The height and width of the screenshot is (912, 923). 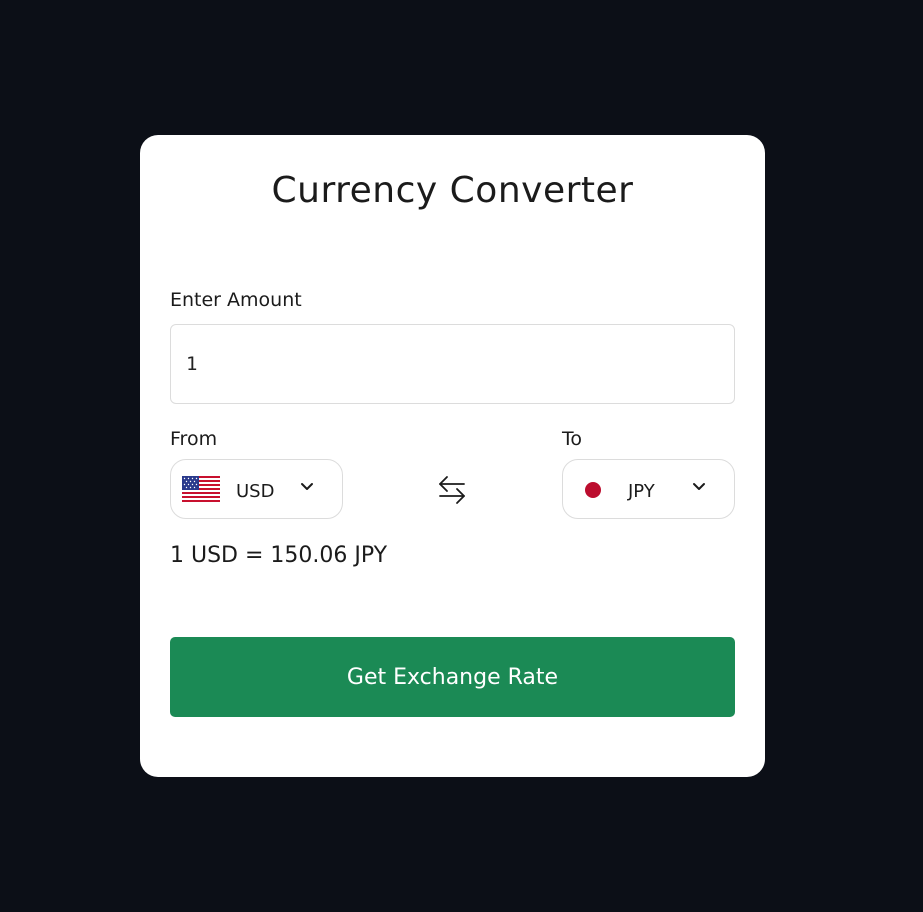 I want to click on exchange-rate-result: 1 USD = 150.06 JPY, so click(x=279, y=555).